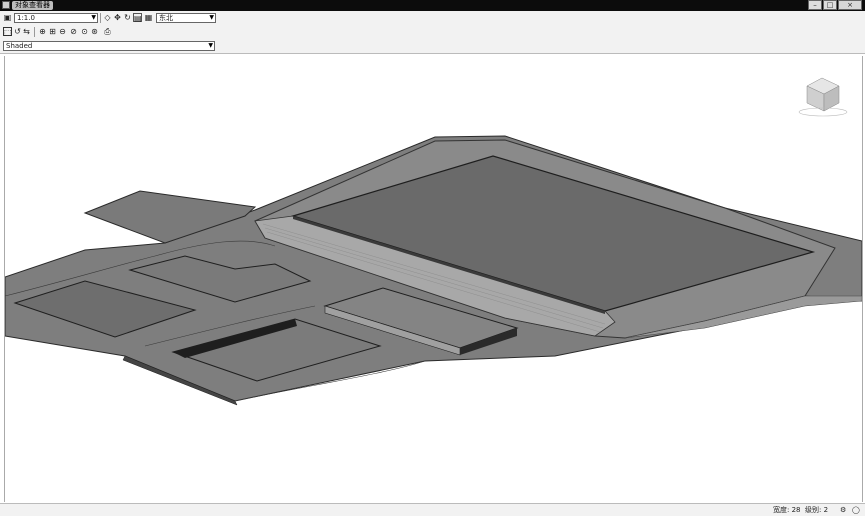 The width and height of the screenshot is (865, 516). What do you see at coordinates (32, 5) in the screenshot?
I see `window-title: 对象查看器` at bounding box center [32, 5].